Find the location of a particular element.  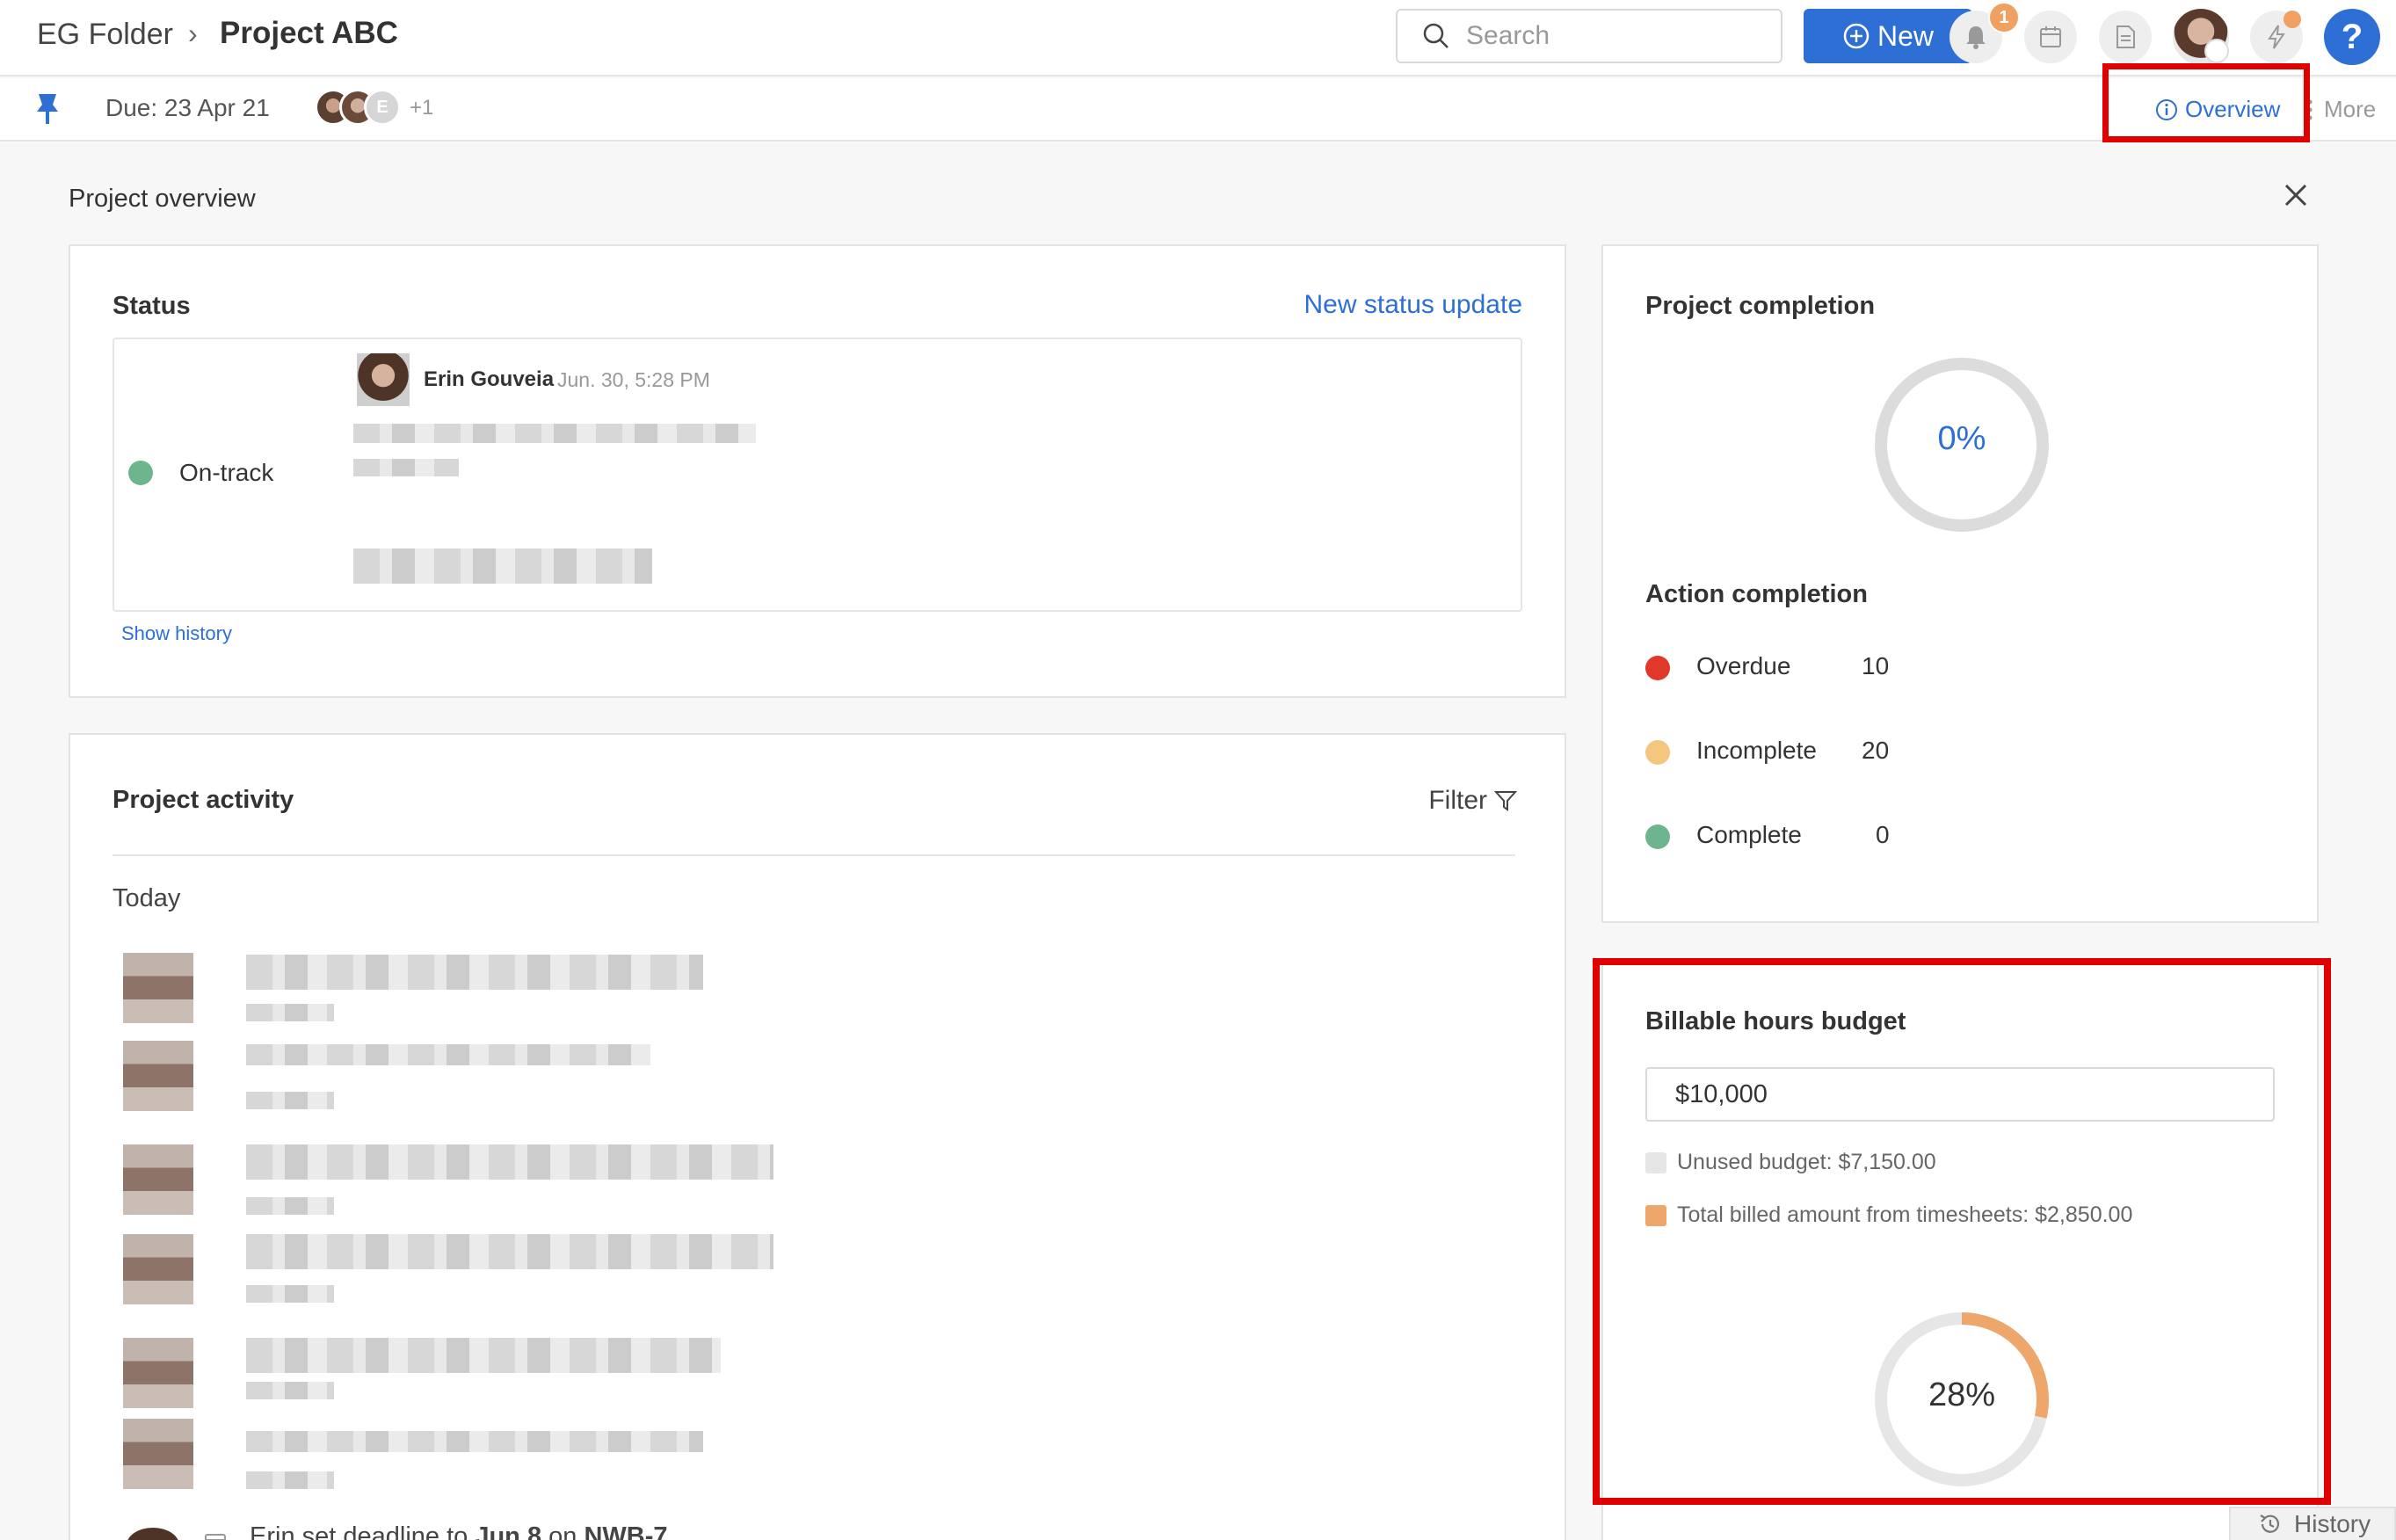

action-count: 20 is located at coordinates (1876, 750).